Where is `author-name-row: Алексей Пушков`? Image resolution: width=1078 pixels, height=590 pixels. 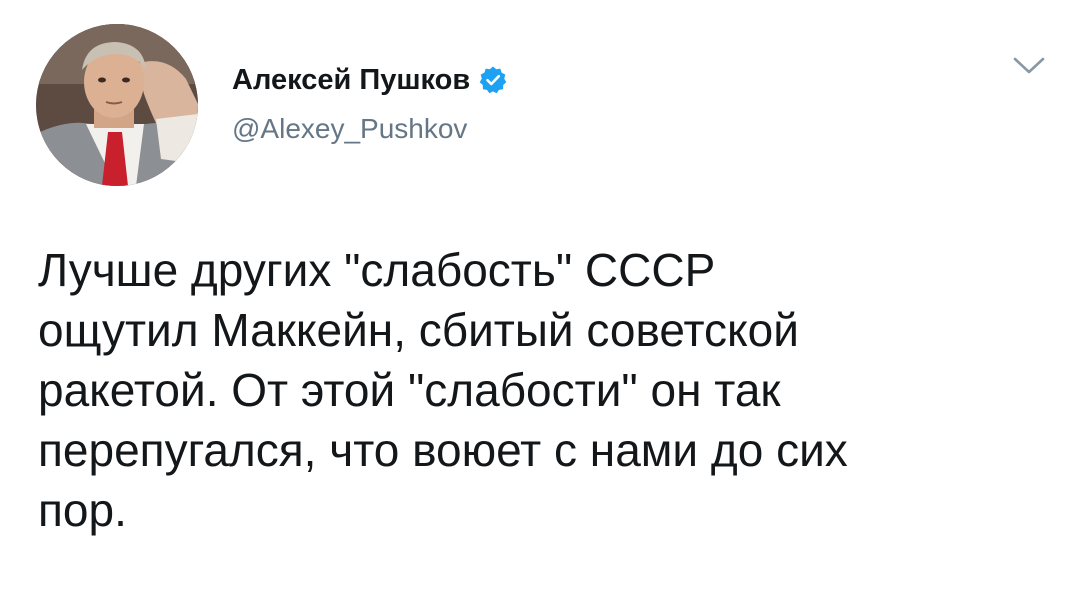 author-name-row: Алексей Пушков is located at coordinates (370, 80).